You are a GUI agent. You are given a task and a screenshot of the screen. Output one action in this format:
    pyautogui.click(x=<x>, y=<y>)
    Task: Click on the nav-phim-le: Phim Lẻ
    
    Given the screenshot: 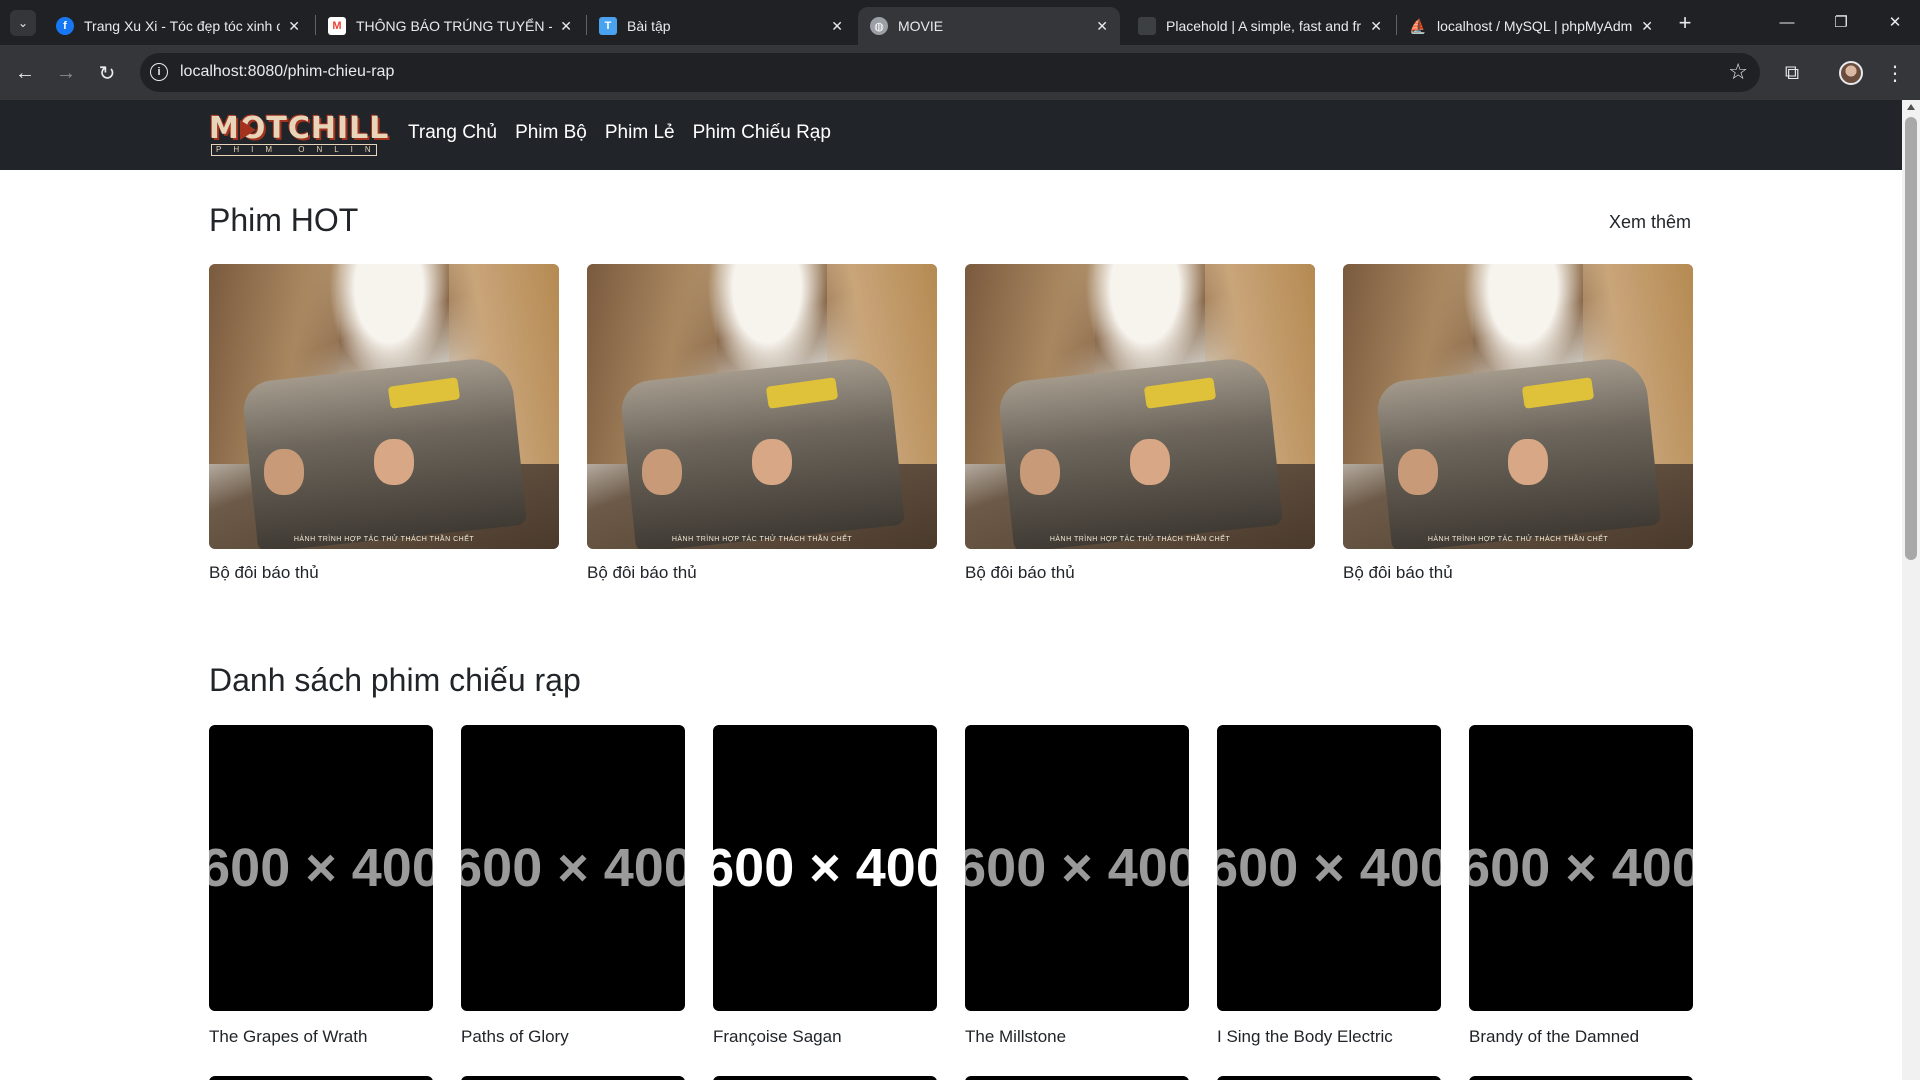 What is the action you would take?
    pyautogui.click(x=640, y=133)
    